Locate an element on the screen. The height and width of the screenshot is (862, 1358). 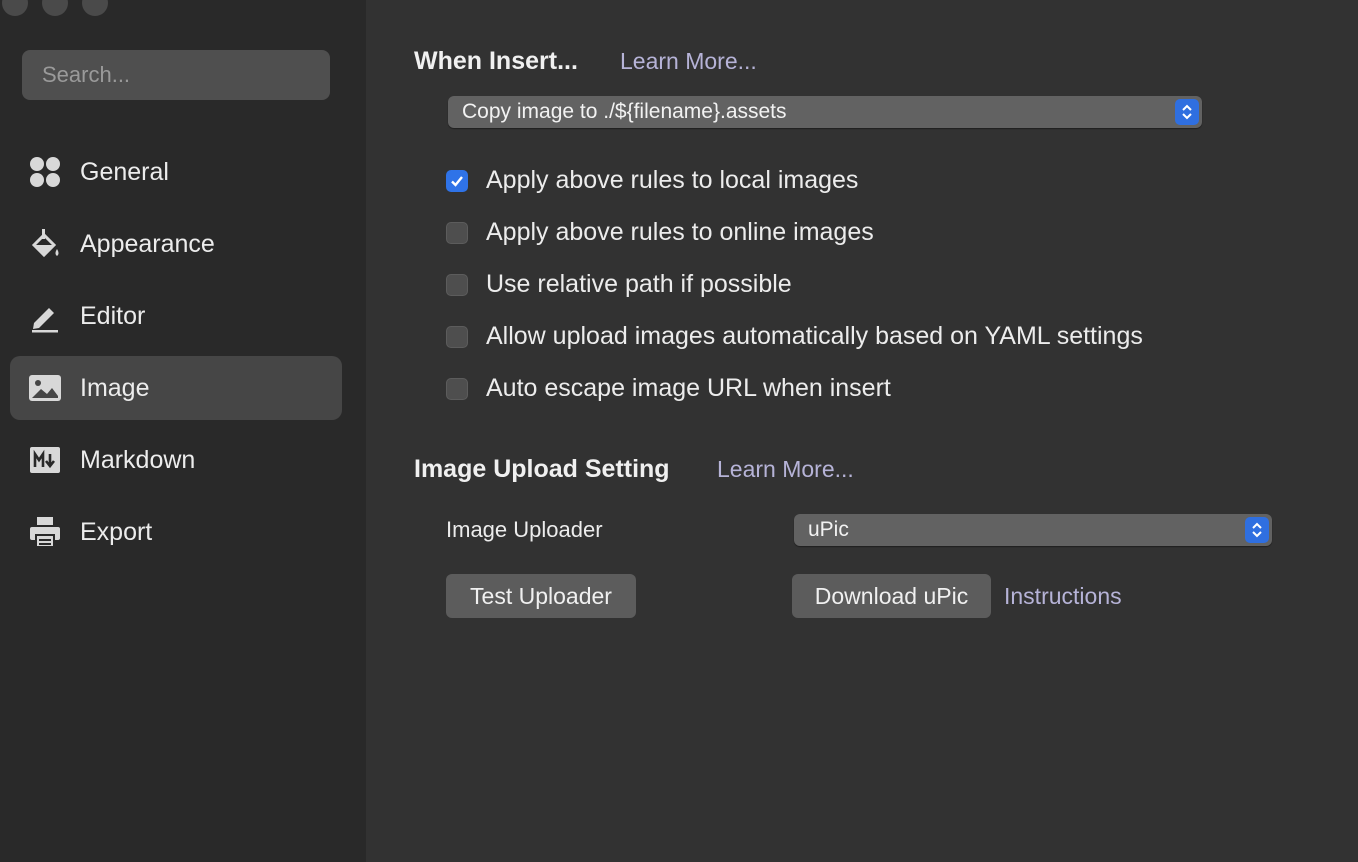
pen-icon is located at coordinates (45, 316).